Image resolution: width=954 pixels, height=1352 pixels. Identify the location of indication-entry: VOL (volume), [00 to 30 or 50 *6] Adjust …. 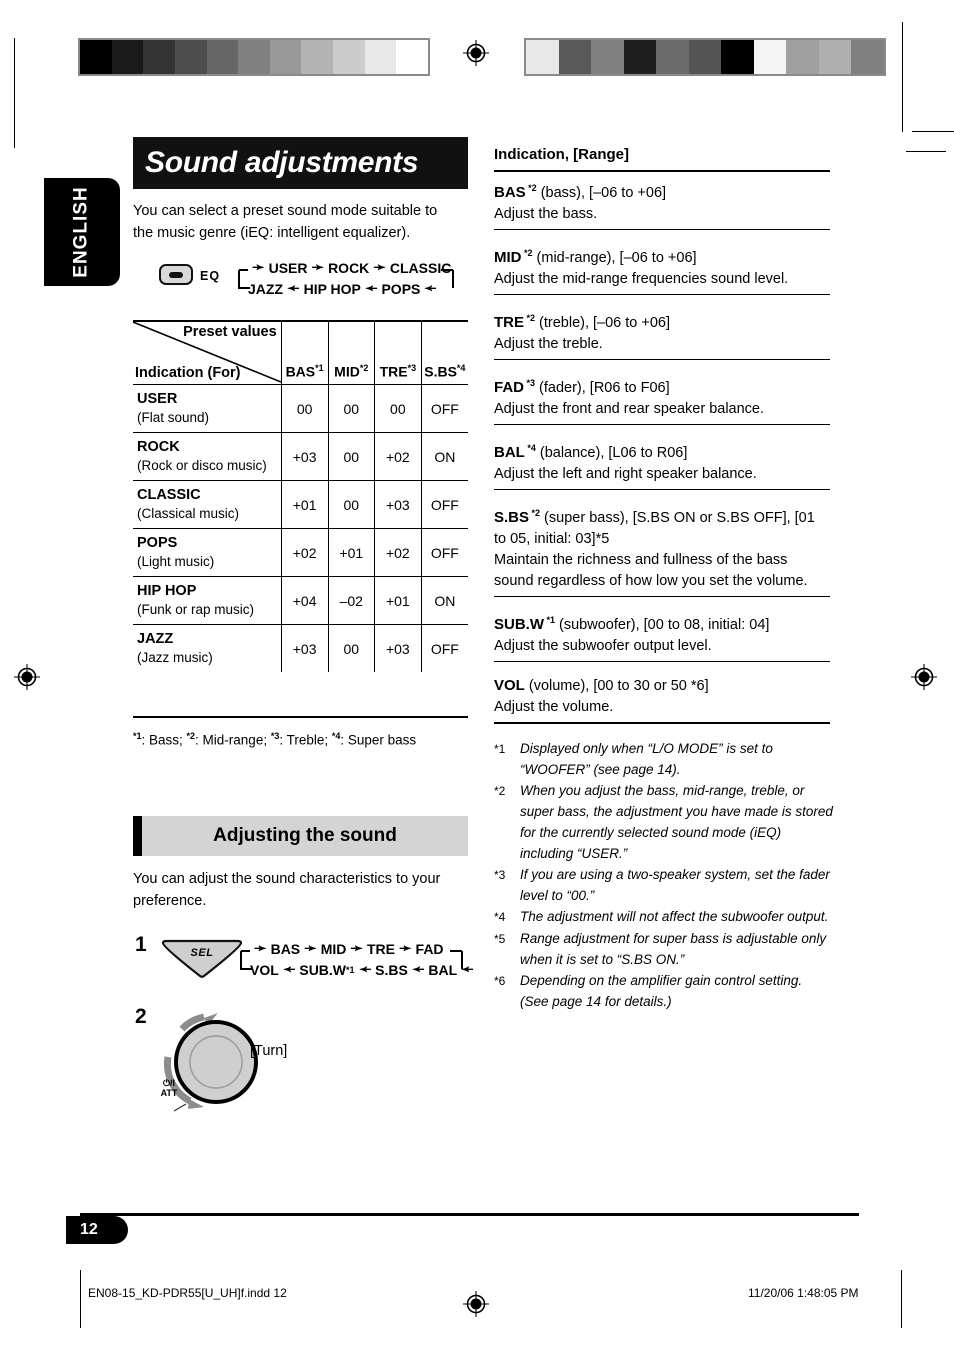
(662, 696).